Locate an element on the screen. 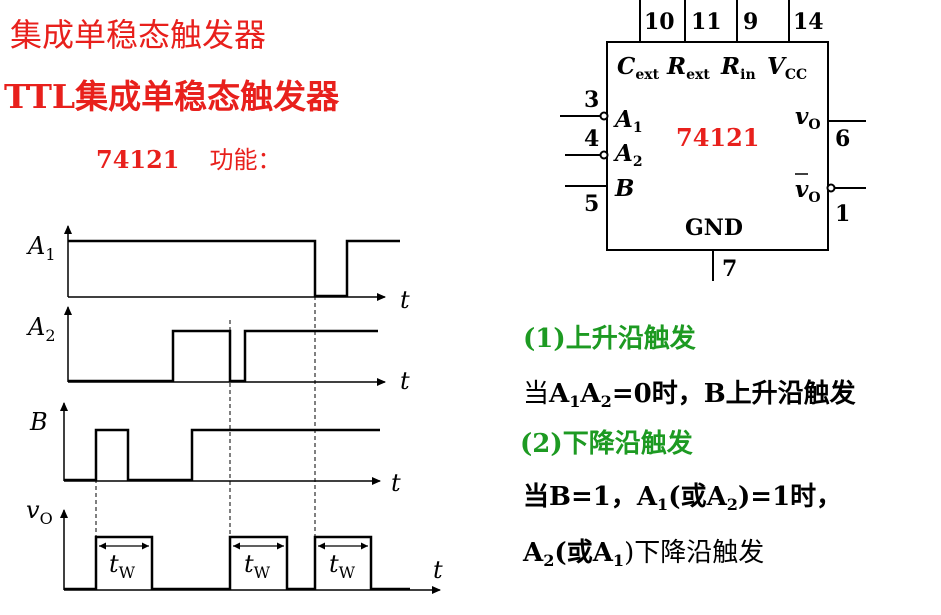 This screenshot has height=615, width=941. rise-heading: (1)上升沿触发 is located at coordinates (609, 339).